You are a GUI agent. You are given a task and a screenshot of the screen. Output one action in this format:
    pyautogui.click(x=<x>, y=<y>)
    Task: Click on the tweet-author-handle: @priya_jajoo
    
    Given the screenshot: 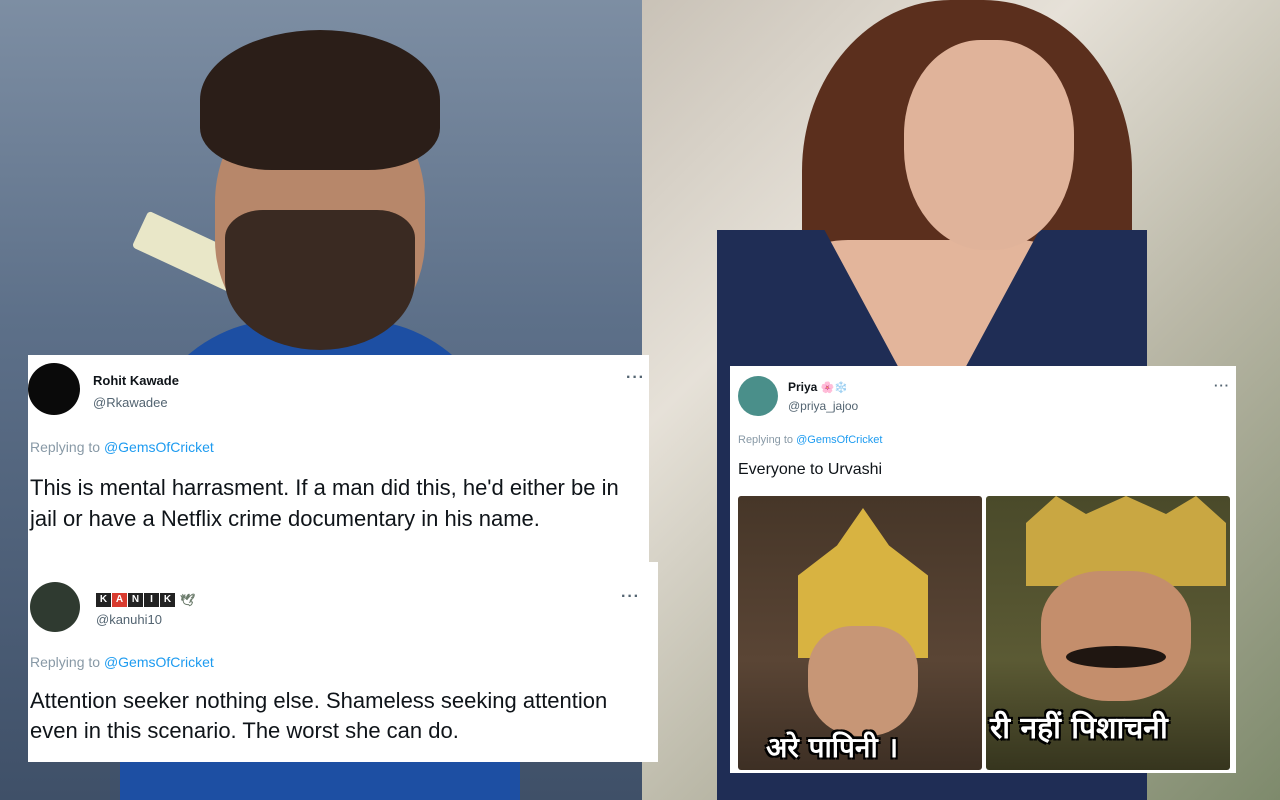 What is the action you would take?
    pyautogui.click(x=823, y=406)
    